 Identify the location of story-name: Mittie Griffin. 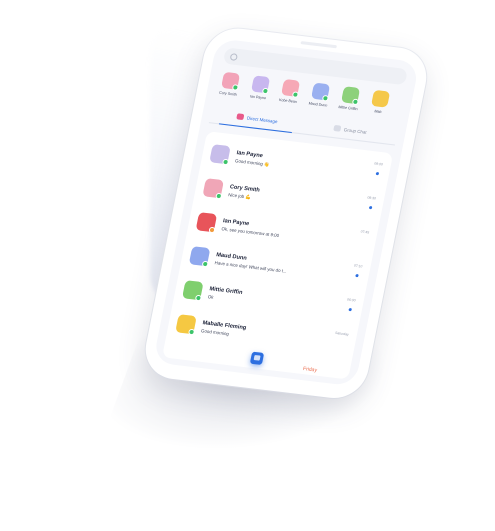
(348, 108).